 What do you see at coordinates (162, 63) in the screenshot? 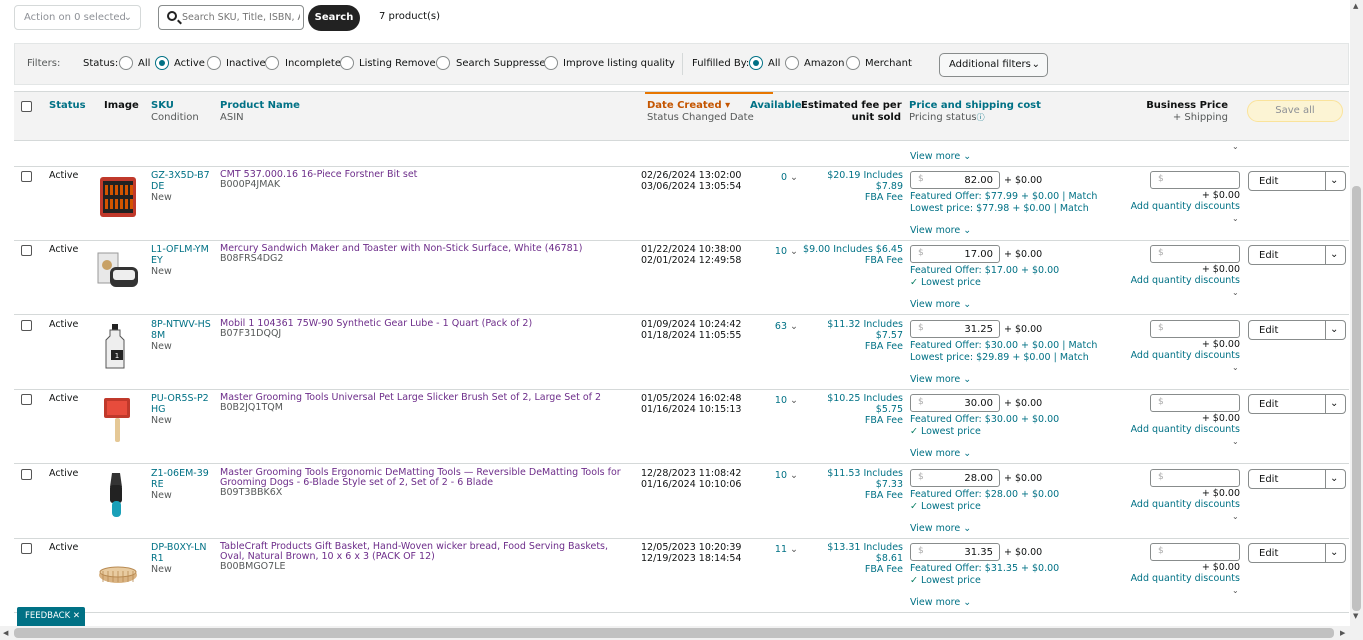
I see `status-radio-active` at bounding box center [162, 63].